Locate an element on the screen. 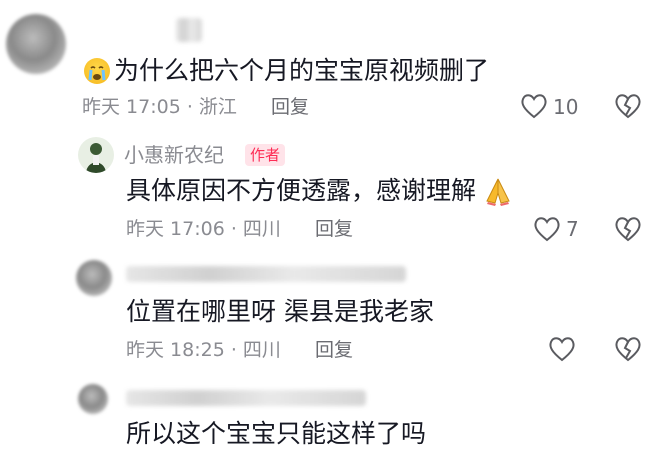 Image resolution: width=660 pixels, height=454 pixels. loudly-crying-face-icon is located at coordinates (97, 71).